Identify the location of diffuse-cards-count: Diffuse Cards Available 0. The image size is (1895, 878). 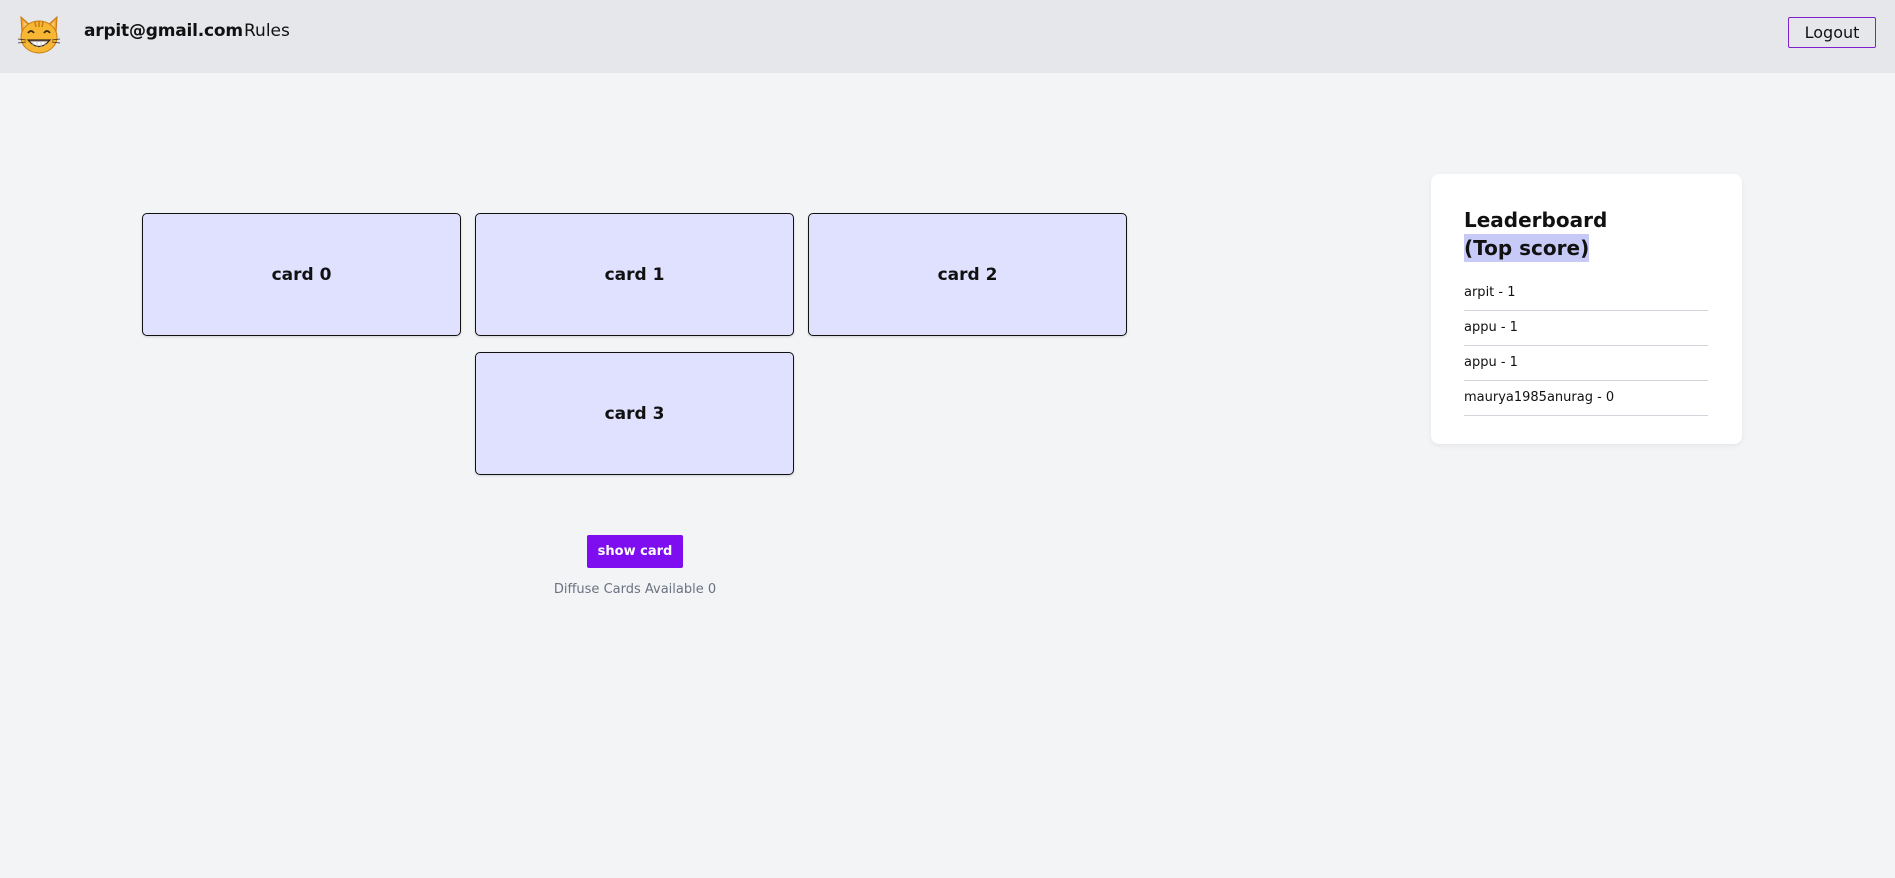
(635, 589).